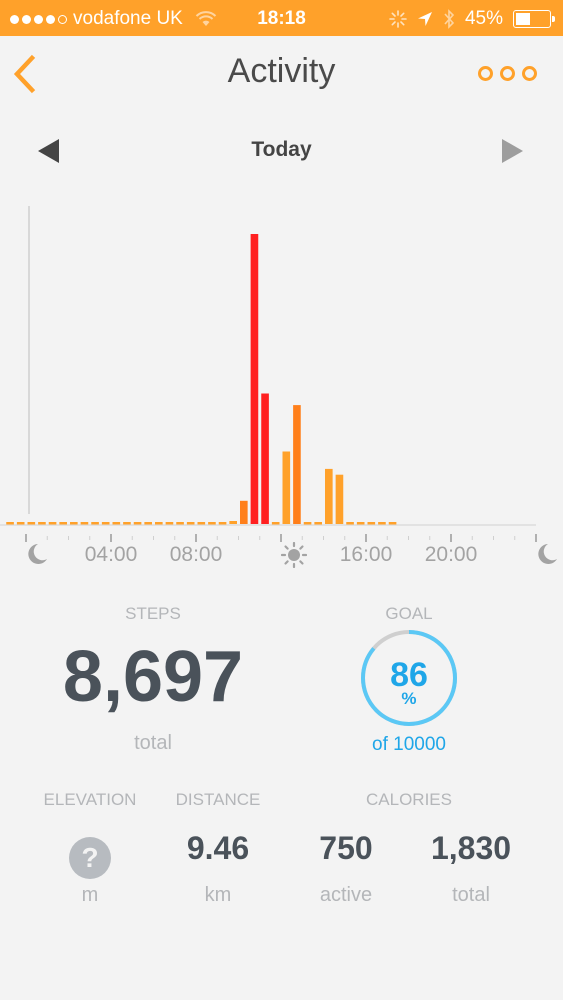  I want to click on date-label: Today, so click(281, 149).